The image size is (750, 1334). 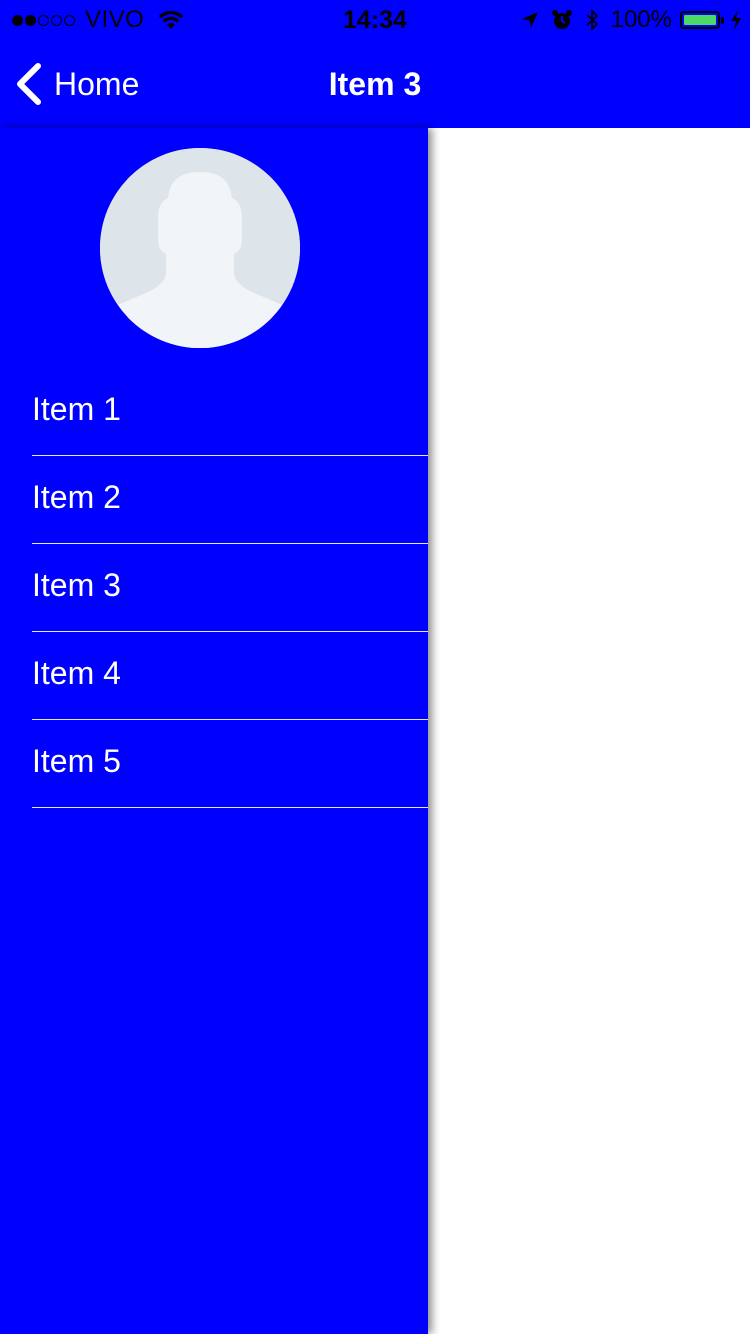 I want to click on charging-bolt-icon, so click(x=736, y=20).